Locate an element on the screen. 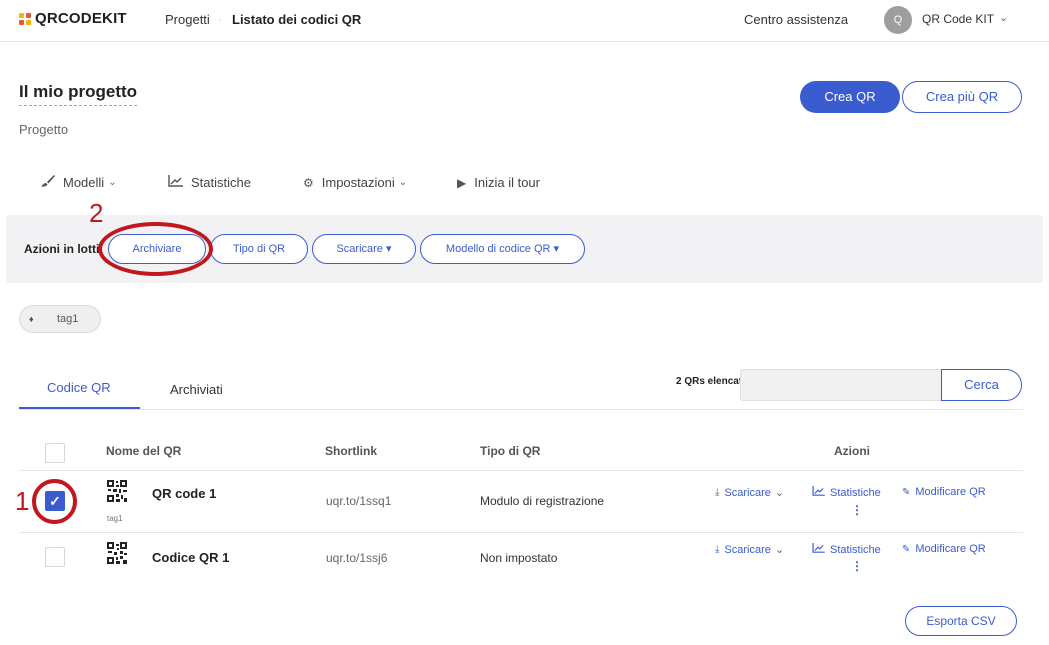 This screenshot has height=645, width=1049. brand-logo: QRCODEKIT is located at coordinates (73, 18).